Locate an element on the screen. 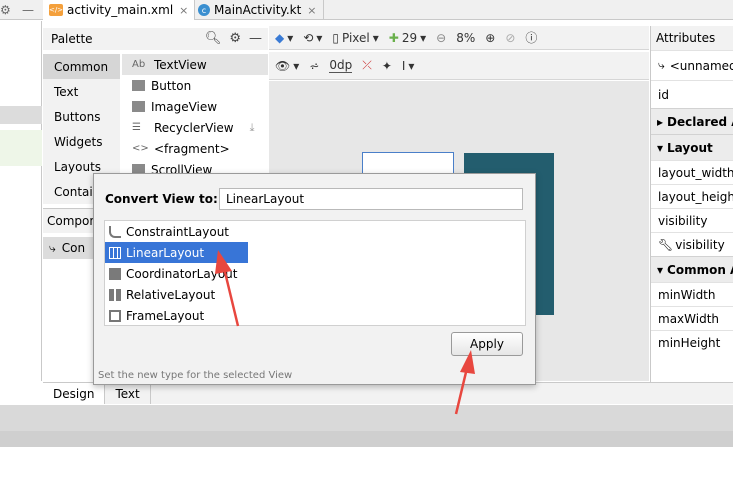 This screenshot has width=733, height=488. gear-icon: ⚙ is located at coordinates (235, 38).